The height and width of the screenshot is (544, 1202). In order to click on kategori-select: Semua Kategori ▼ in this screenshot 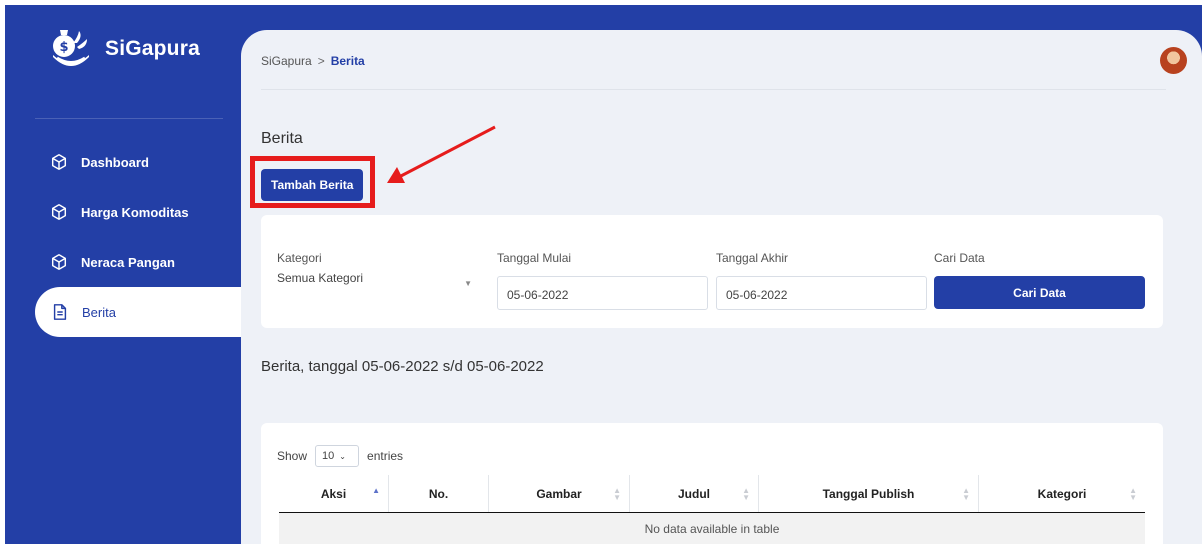, I will do `click(378, 286)`.